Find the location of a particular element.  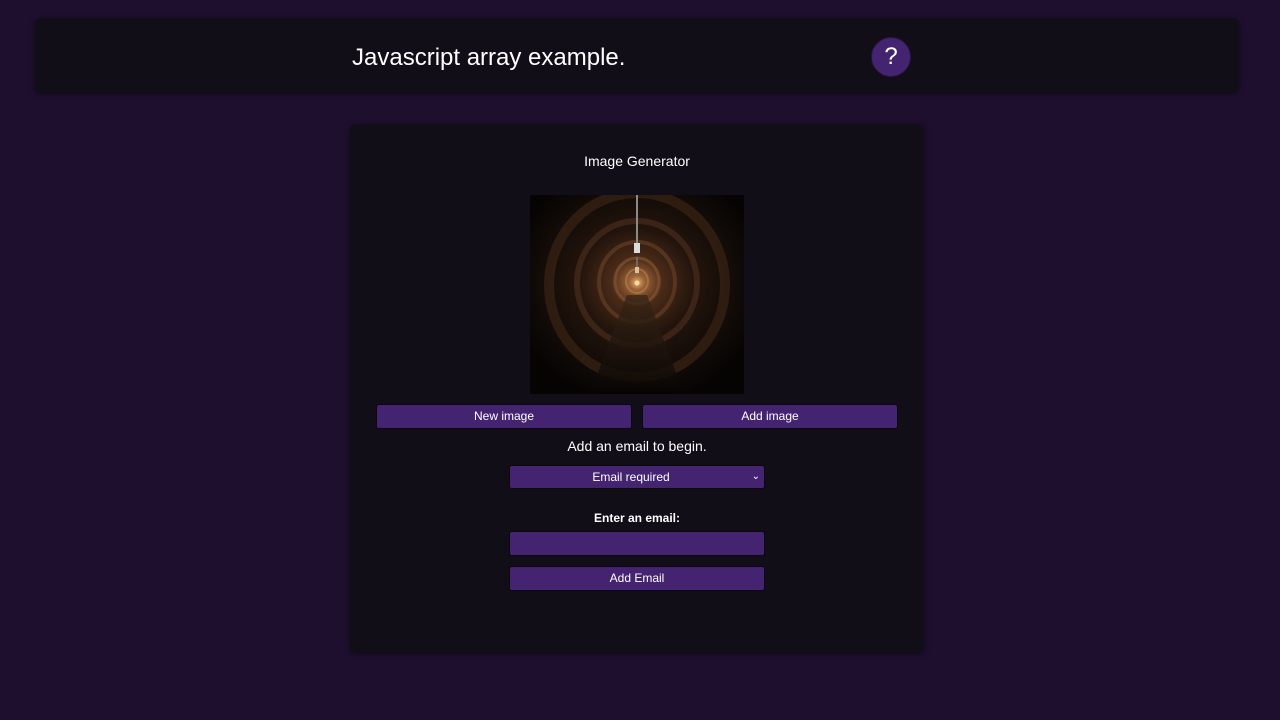

email-select-value: Email required is located at coordinates (631, 477).